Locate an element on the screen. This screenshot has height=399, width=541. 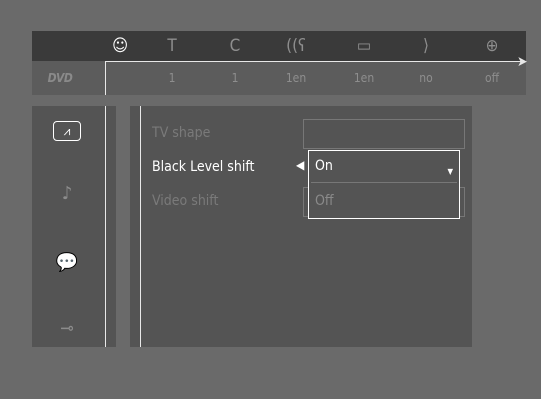
picture-icon: ⩘ is located at coordinates (67, 130).